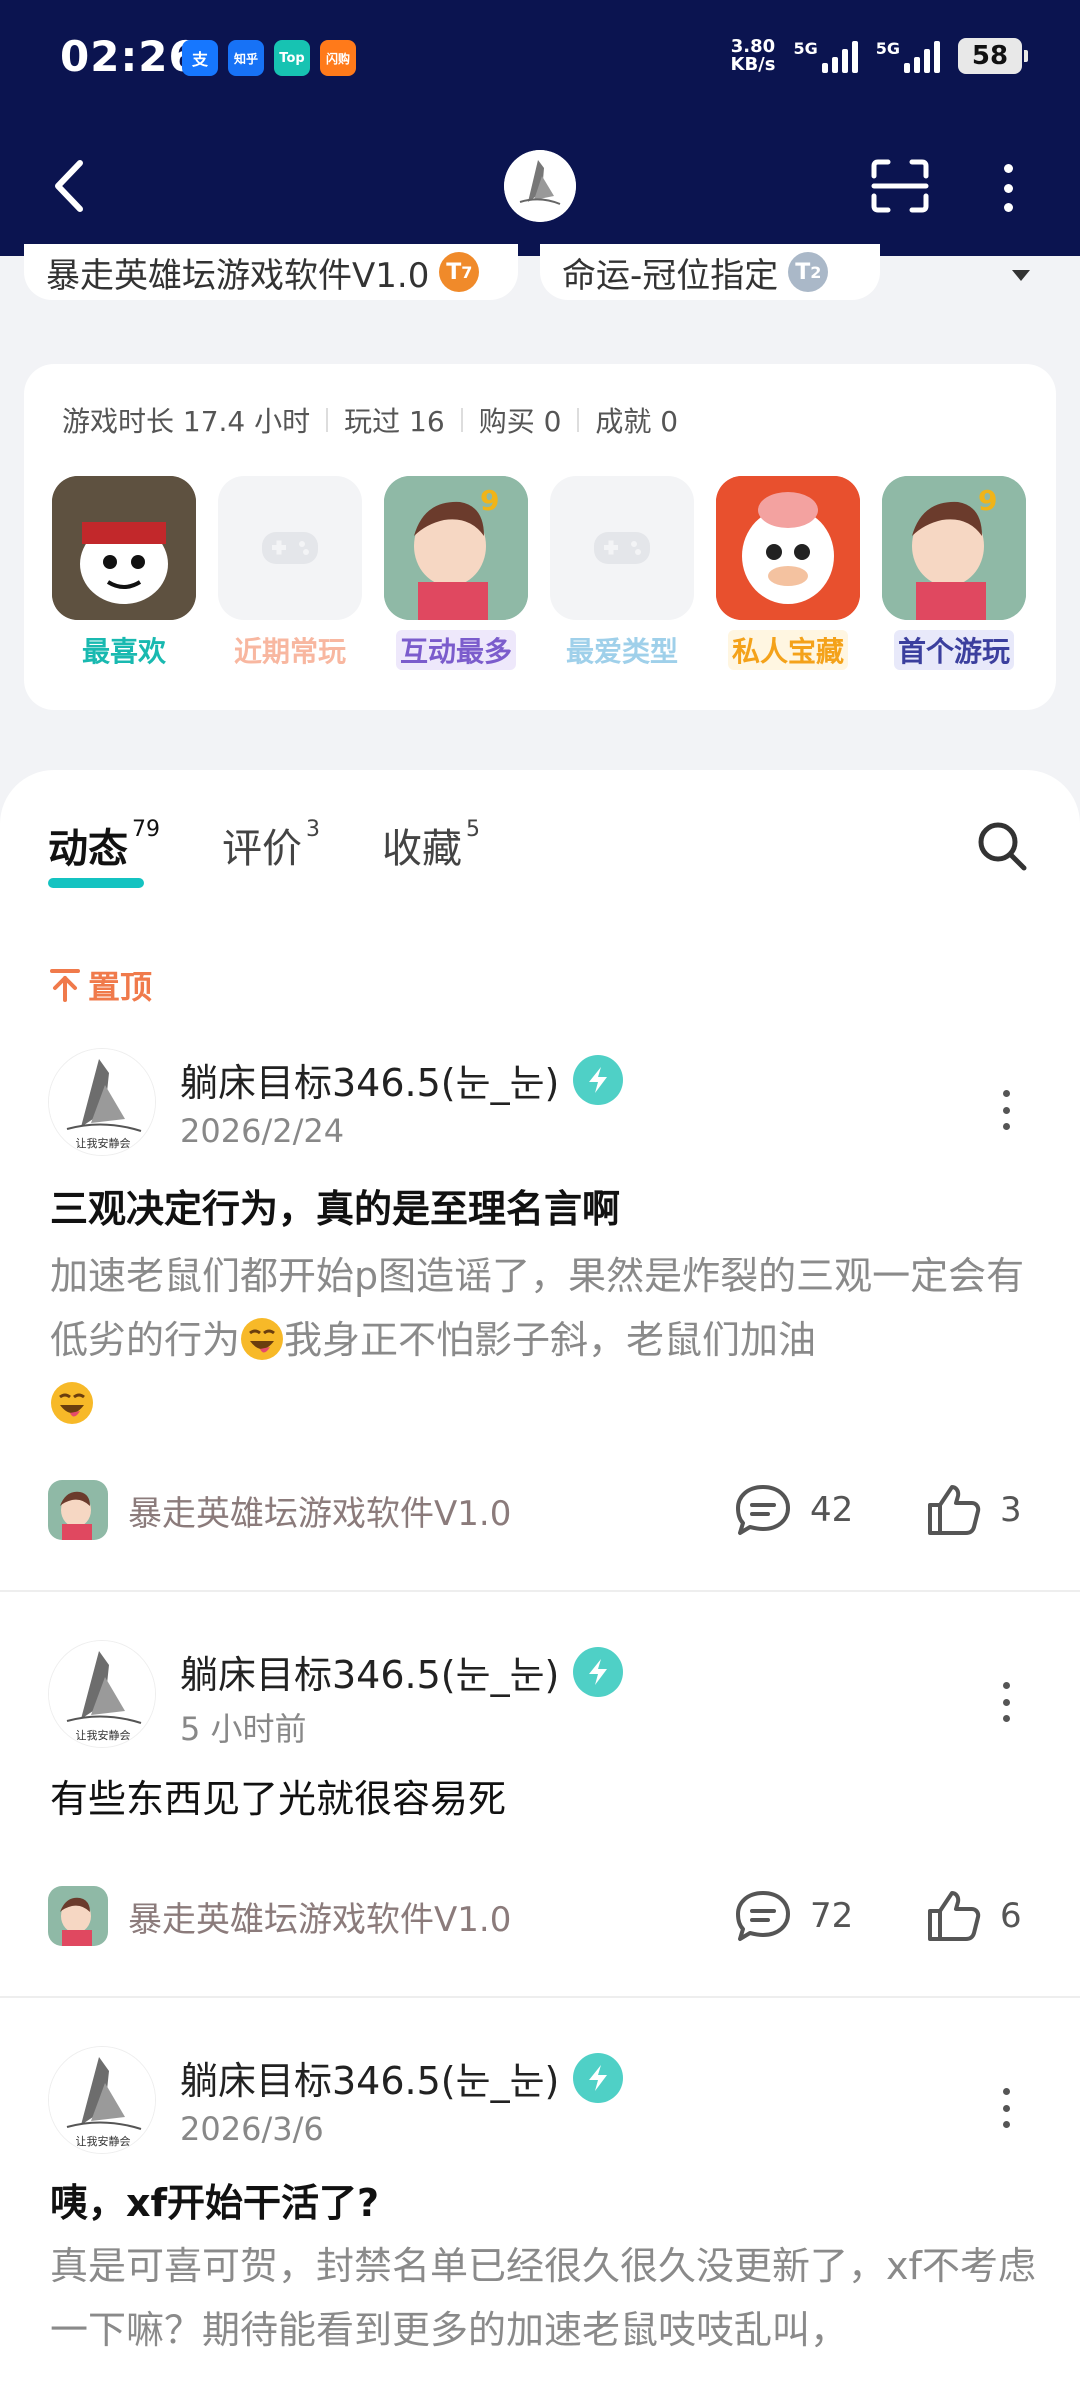 This screenshot has width=1080, height=2400. I want to click on game-label: 最爱类型, so click(621, 651).